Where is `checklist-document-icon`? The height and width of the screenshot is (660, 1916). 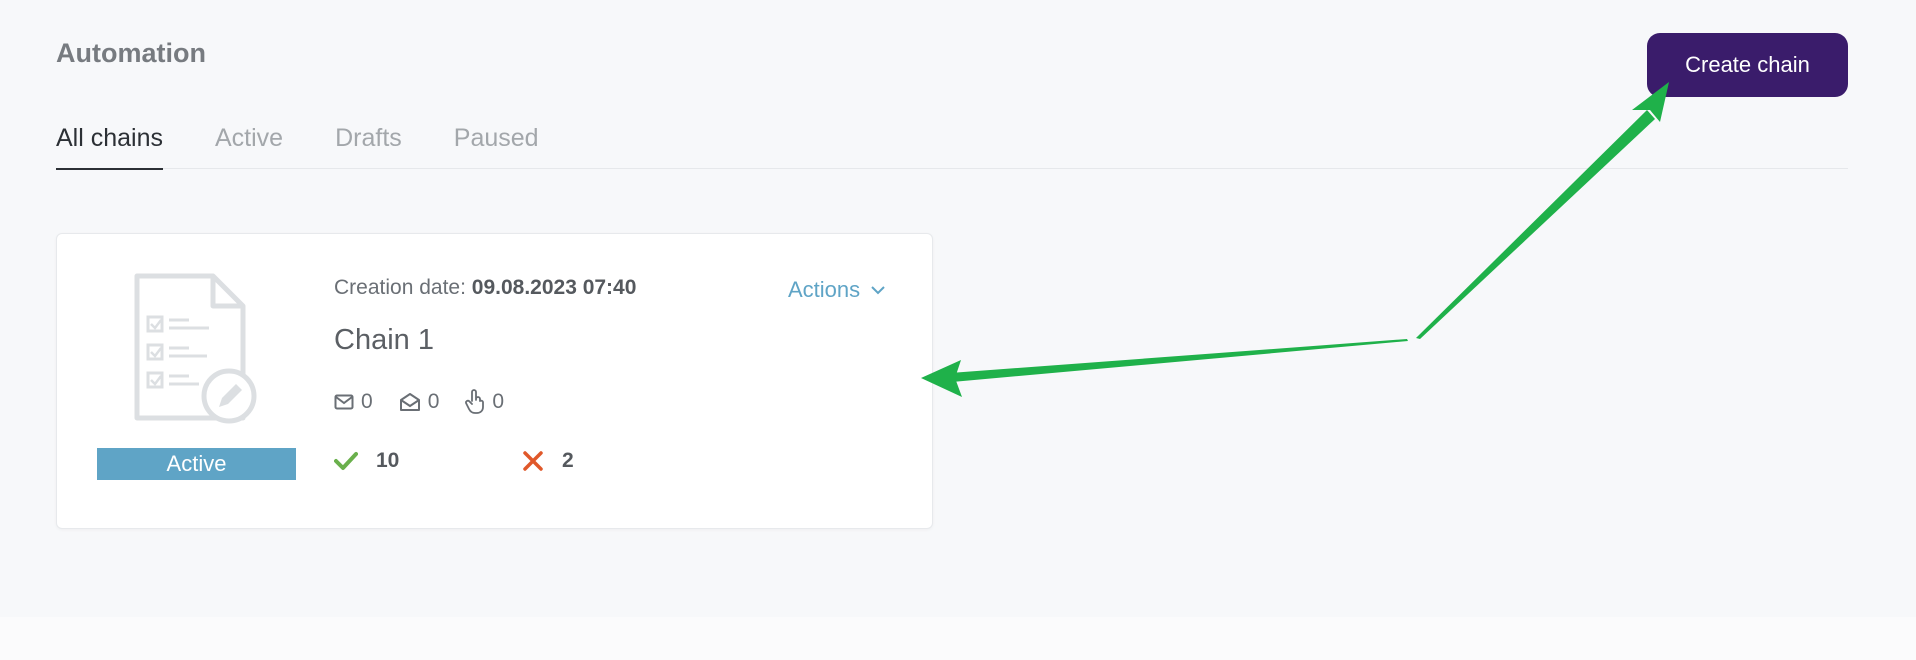 checklist-document-icon is located at coordinates (195, 348).